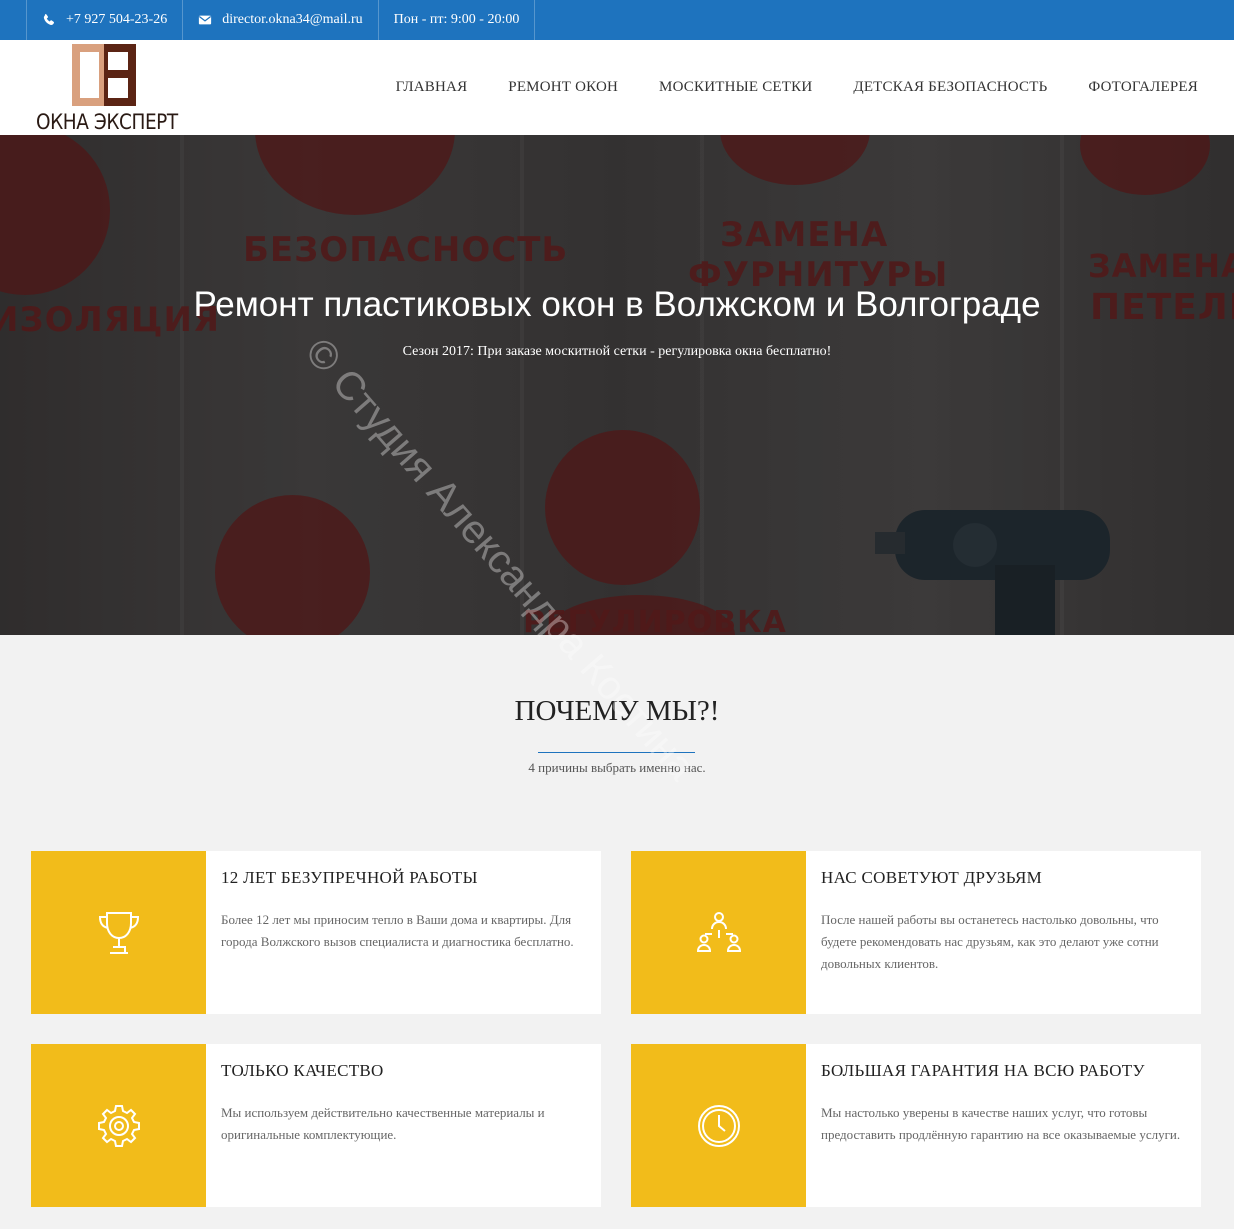  I want to click on envelope-icon, so click(205, 20).